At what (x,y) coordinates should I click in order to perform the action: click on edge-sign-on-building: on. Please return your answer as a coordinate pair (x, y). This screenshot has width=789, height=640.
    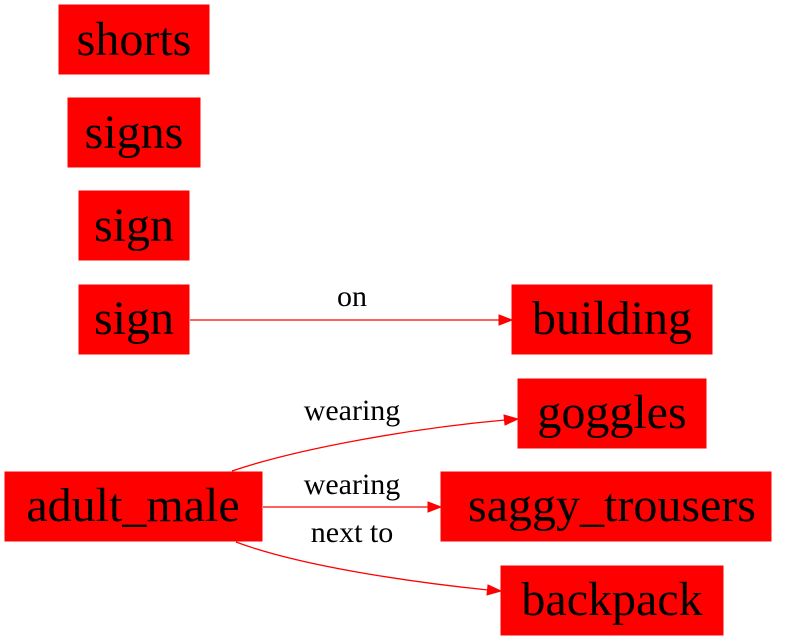
    Looking at the image, I should click on (352, 303).